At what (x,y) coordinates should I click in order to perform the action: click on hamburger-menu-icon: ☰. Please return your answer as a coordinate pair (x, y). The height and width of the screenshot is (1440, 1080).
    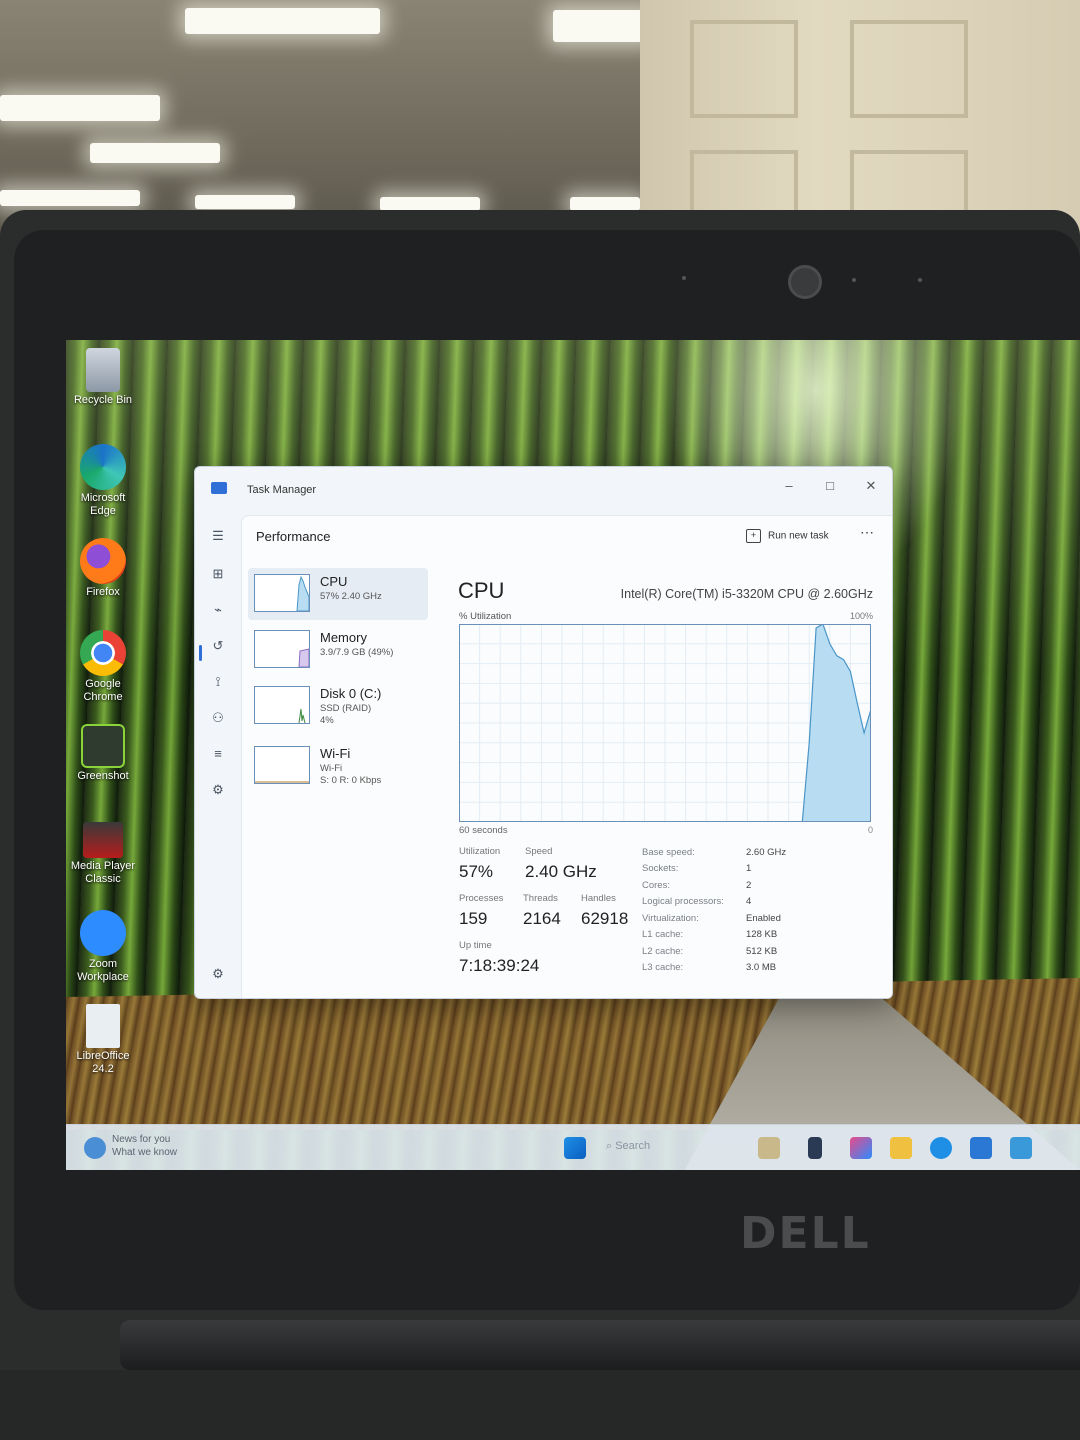
    Looking at the image, I should click on (218, 536).